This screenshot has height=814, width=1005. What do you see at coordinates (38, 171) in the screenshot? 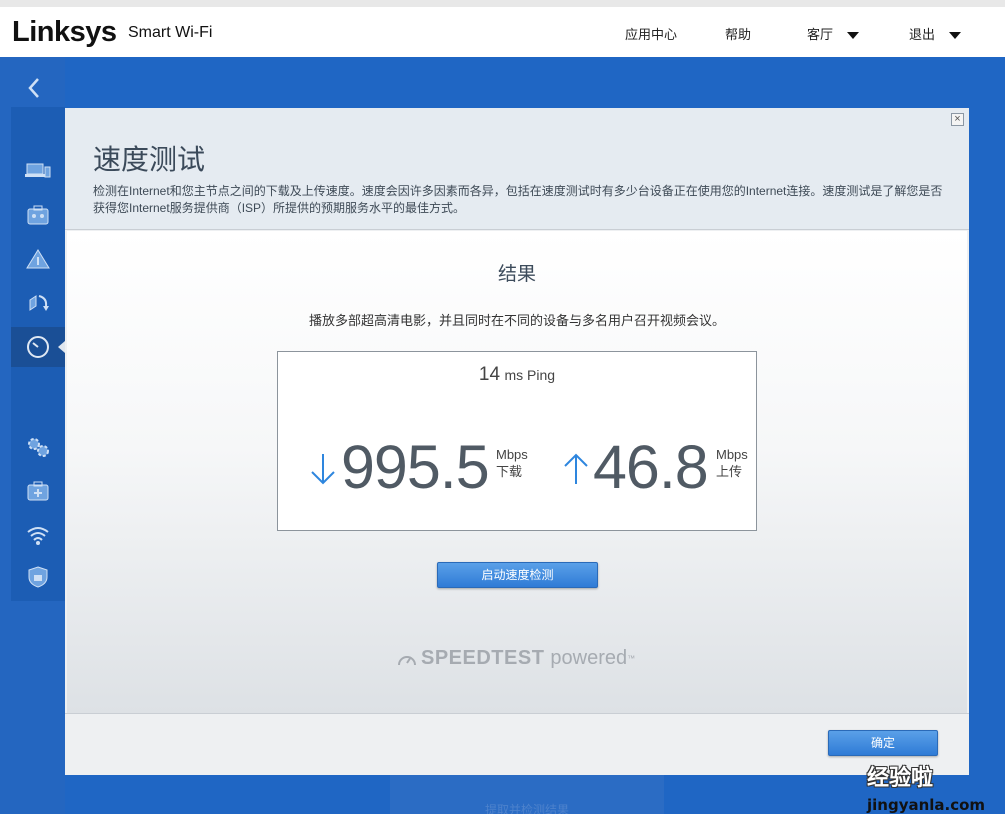
I see `devices-icon` at bounding box center [38, 171].